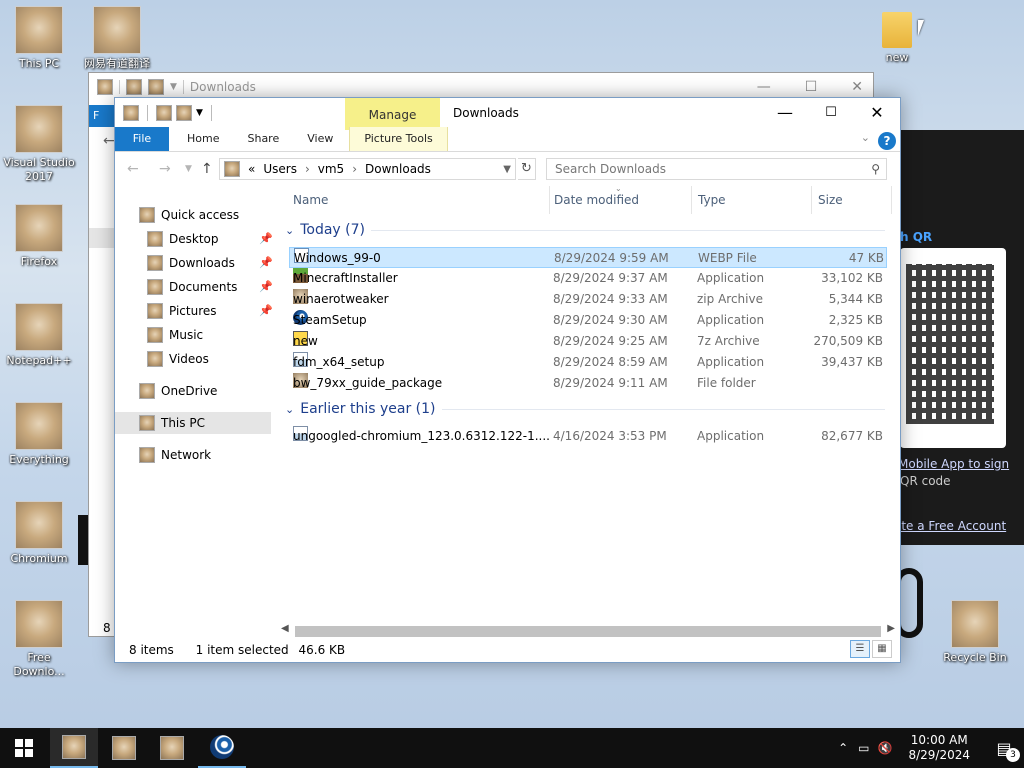 Image resolution: width=1024 pixels, height=768 pixels. Describe the element at coordinates (212, 287) in the screenshot. I see `nav-documents: Documents 📌` at that location.